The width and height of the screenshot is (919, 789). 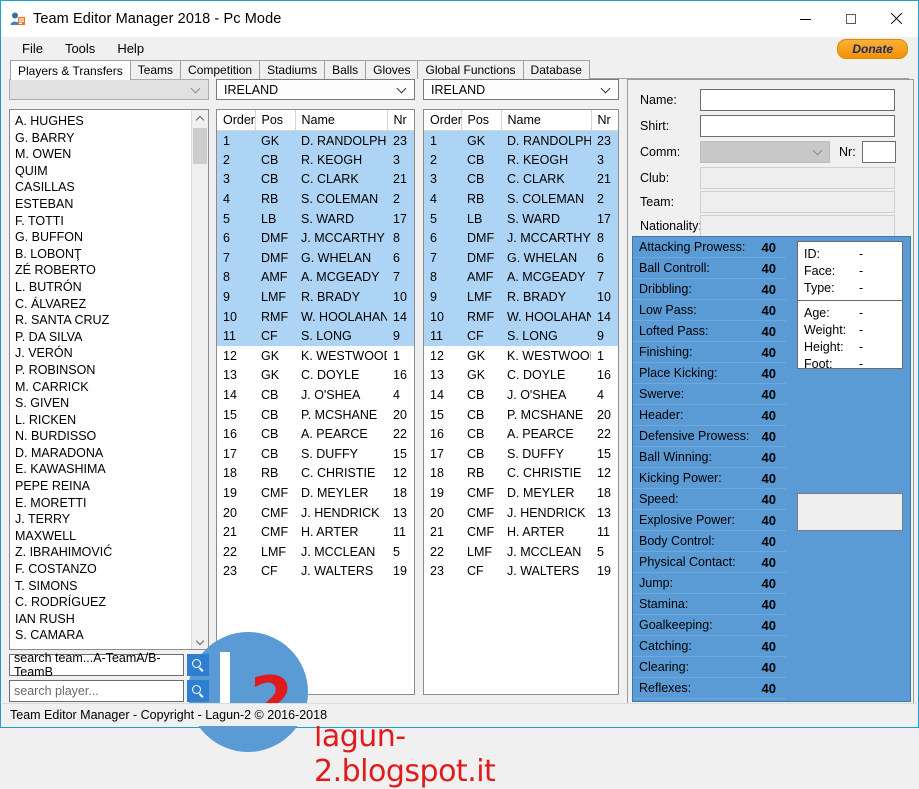 I want to click on player-list-item: D. MARADONA, so click(x=111, y=453).